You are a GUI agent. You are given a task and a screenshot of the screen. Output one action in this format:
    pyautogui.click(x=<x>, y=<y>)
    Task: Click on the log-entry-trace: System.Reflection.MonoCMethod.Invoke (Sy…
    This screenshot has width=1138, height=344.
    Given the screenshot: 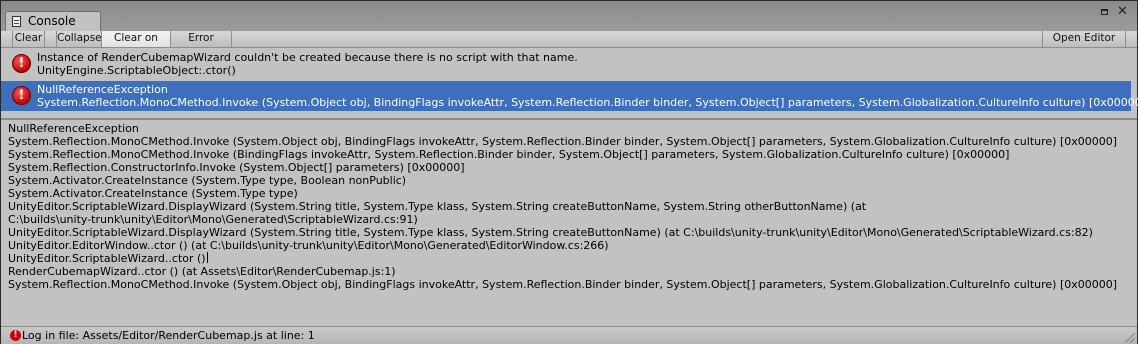 What is the action you would take?
    pyautogui.click(x=587, y=102)
    